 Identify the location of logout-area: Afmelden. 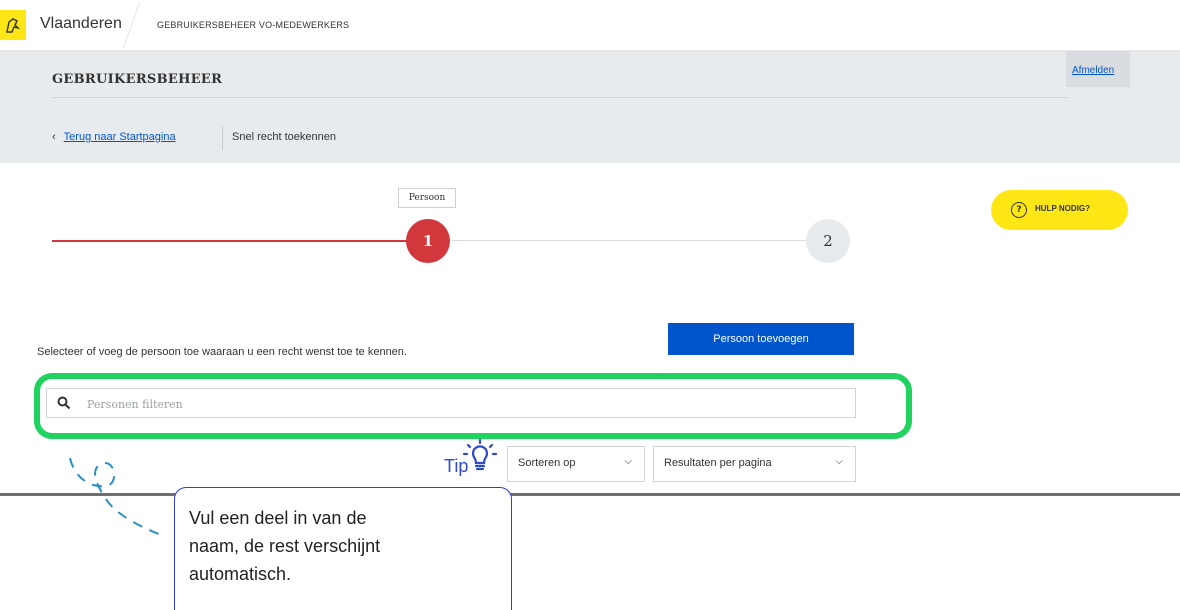
(1098, 69).